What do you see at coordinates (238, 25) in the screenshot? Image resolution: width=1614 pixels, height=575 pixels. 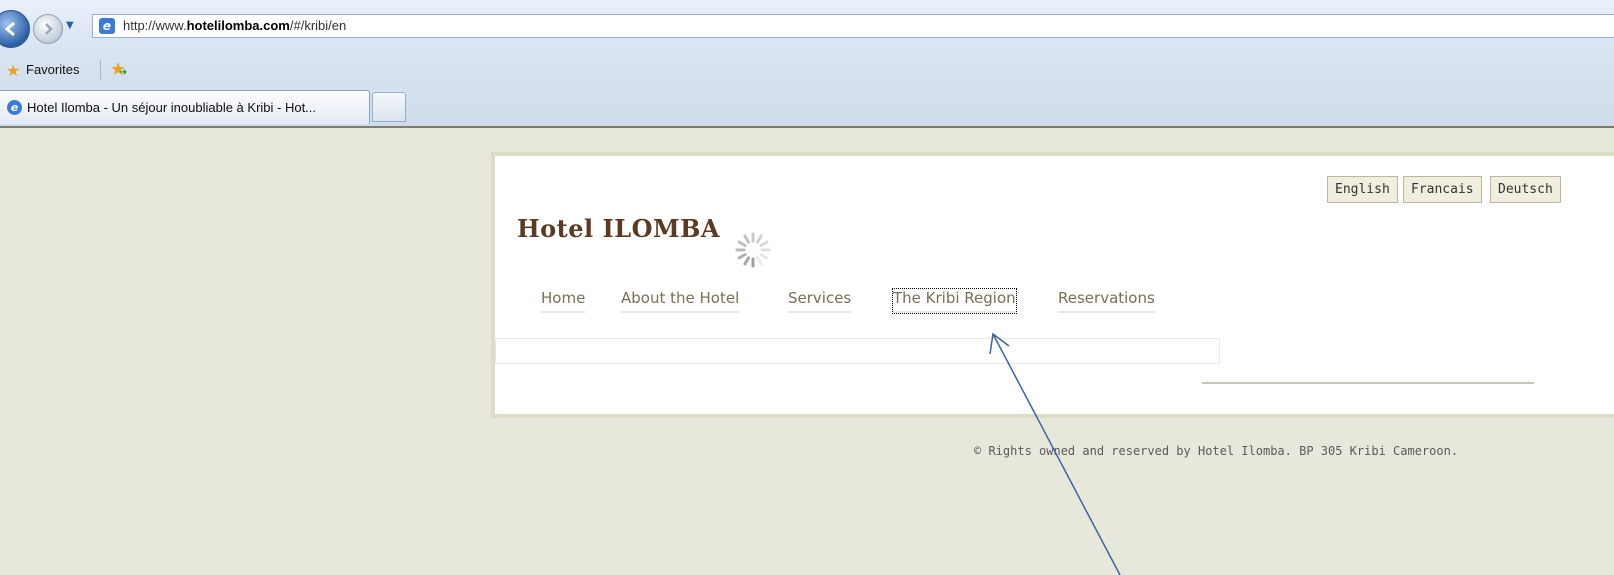 I see `url-domain: hotelilomba.com` at bounding box center [238, 25].